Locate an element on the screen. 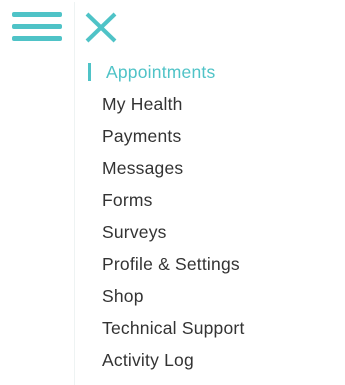  nav-item-my-health: My Health is located at coordinates (213, 104).